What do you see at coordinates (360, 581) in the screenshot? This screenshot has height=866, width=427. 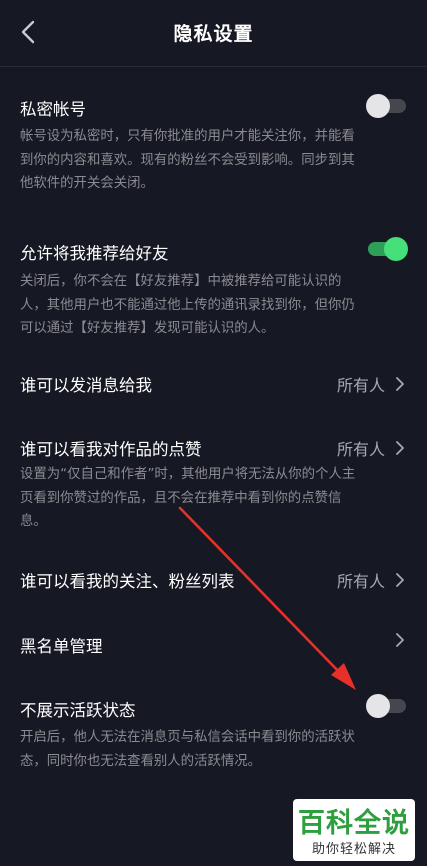 I see `who-can-see-follows-value: 所有人` at bounding box center [360, 581].